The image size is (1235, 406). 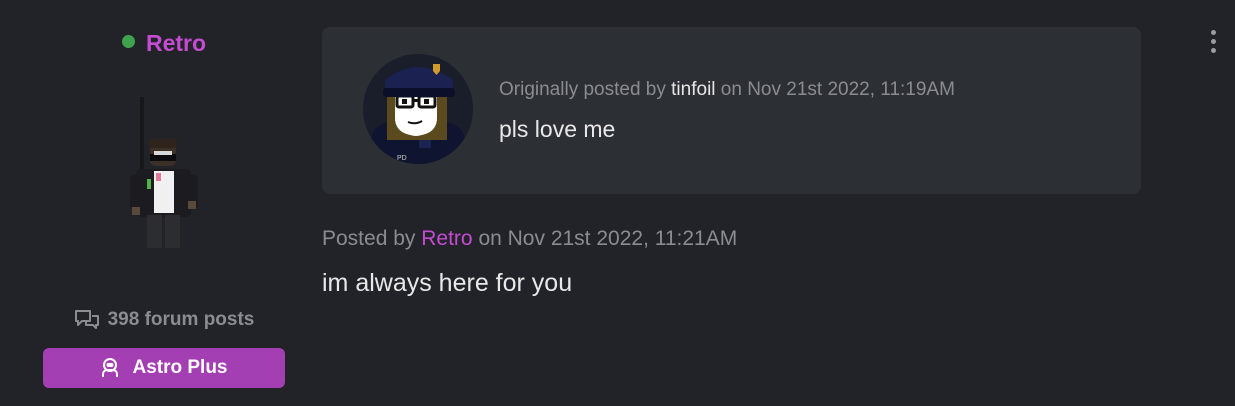 I want to click on police-avatar-icon: PD, so click(x=418, y=109).